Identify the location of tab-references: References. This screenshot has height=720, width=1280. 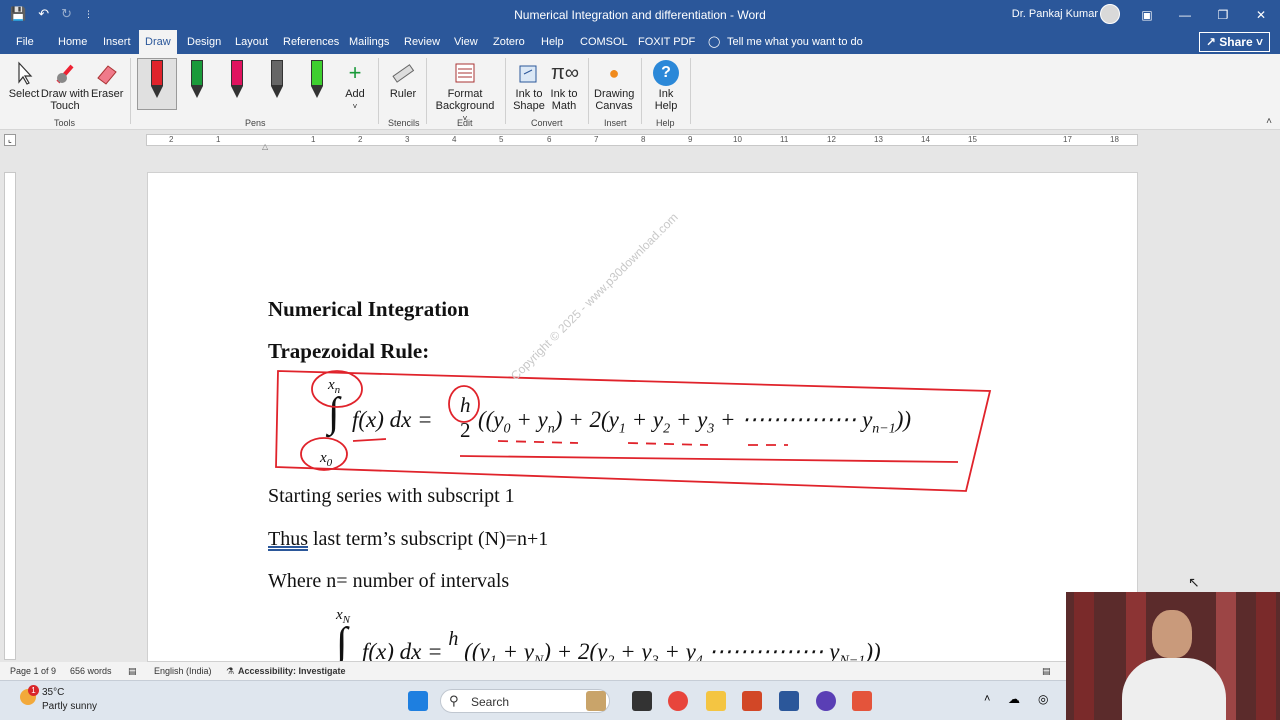
(311, 42).